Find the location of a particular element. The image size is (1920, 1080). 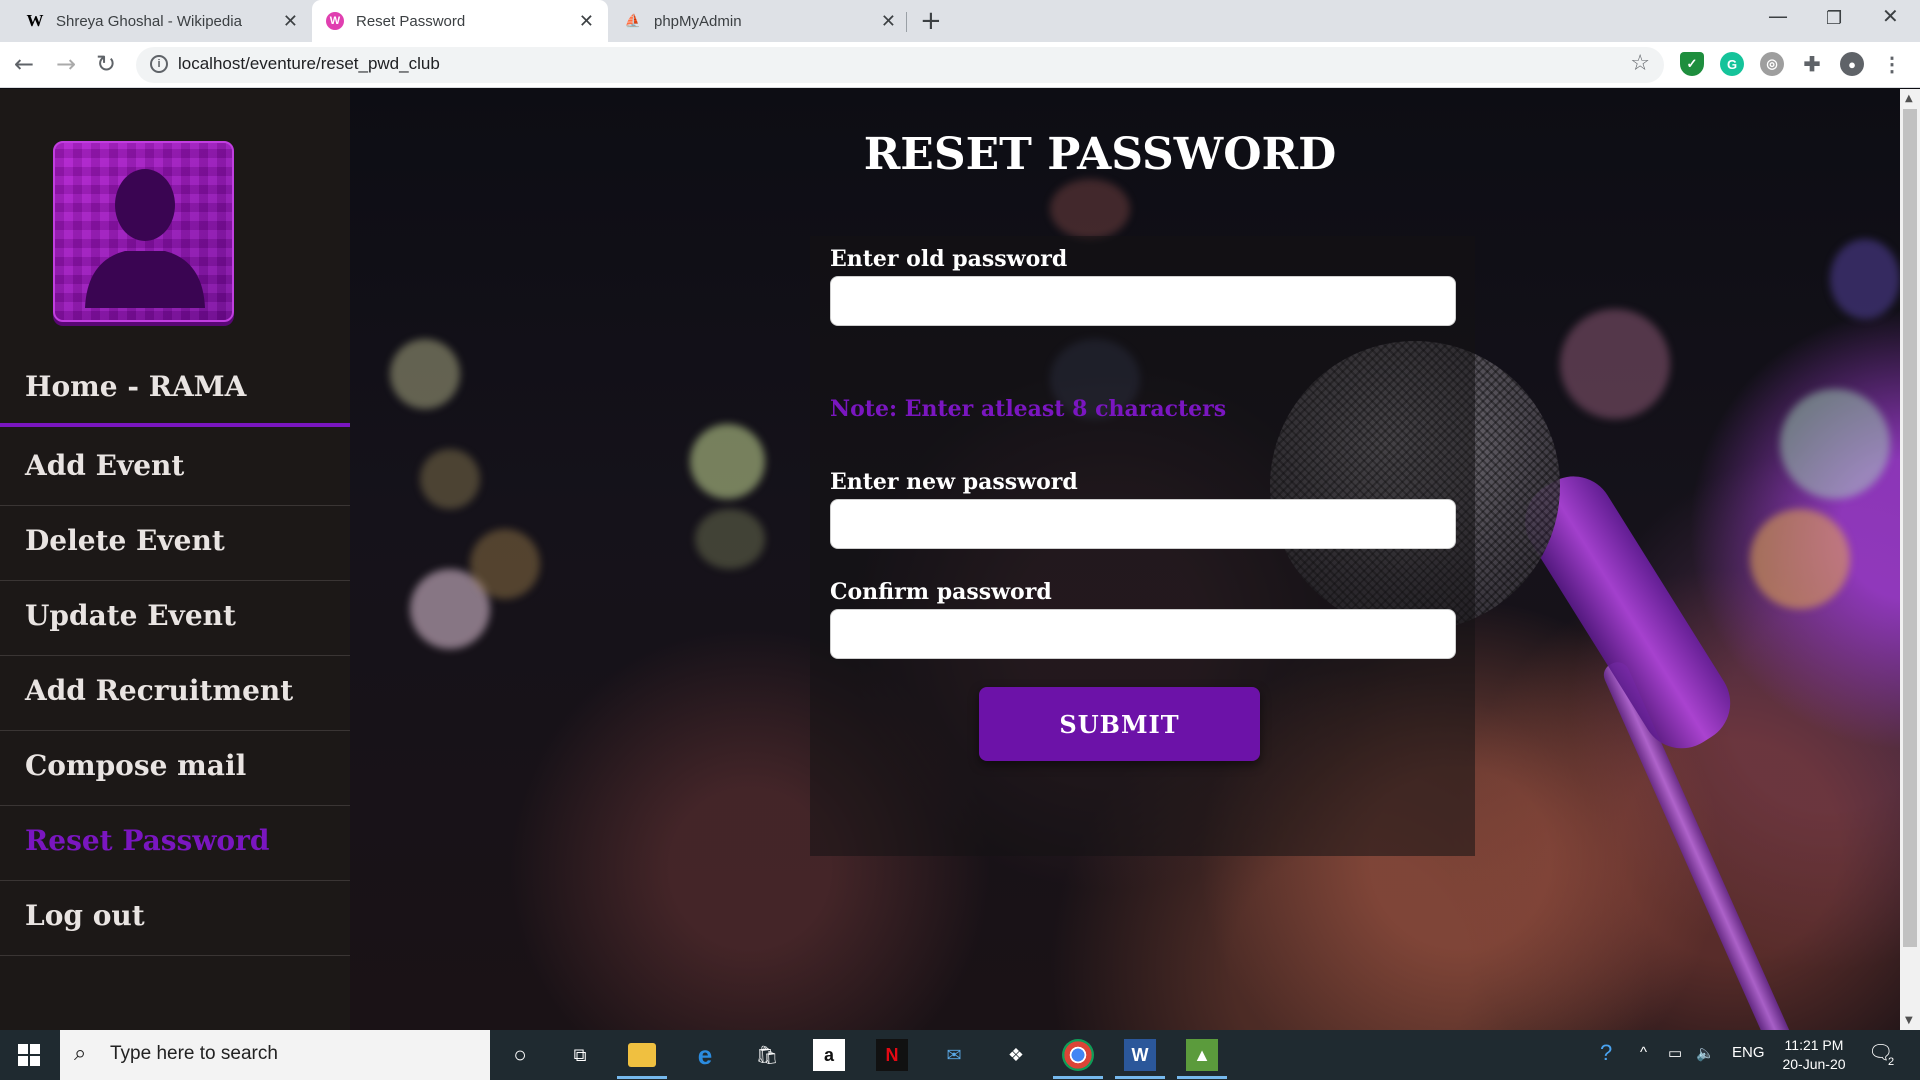

confirm-password-field is located at coordinates (1143, 634).